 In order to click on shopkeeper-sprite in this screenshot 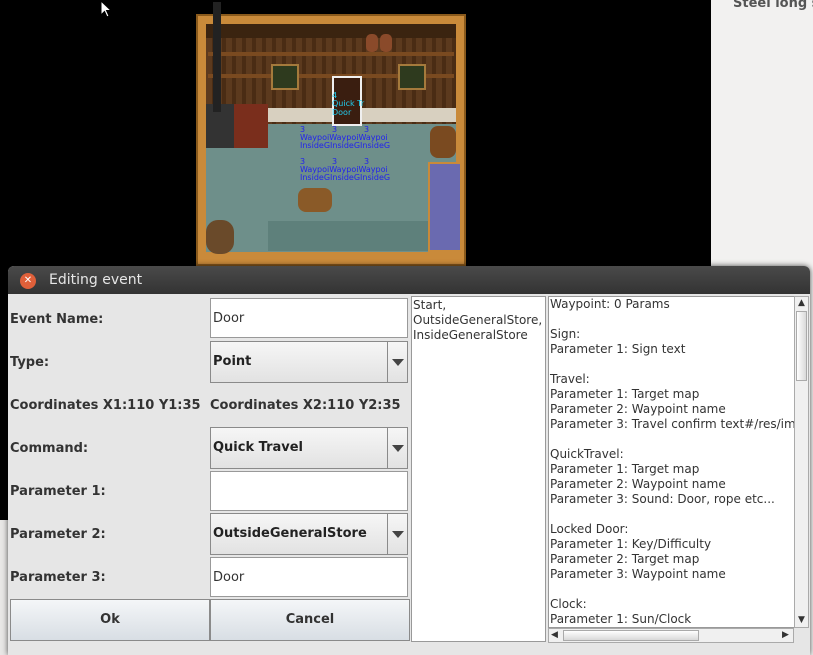, I will do `click(220, 237)`.